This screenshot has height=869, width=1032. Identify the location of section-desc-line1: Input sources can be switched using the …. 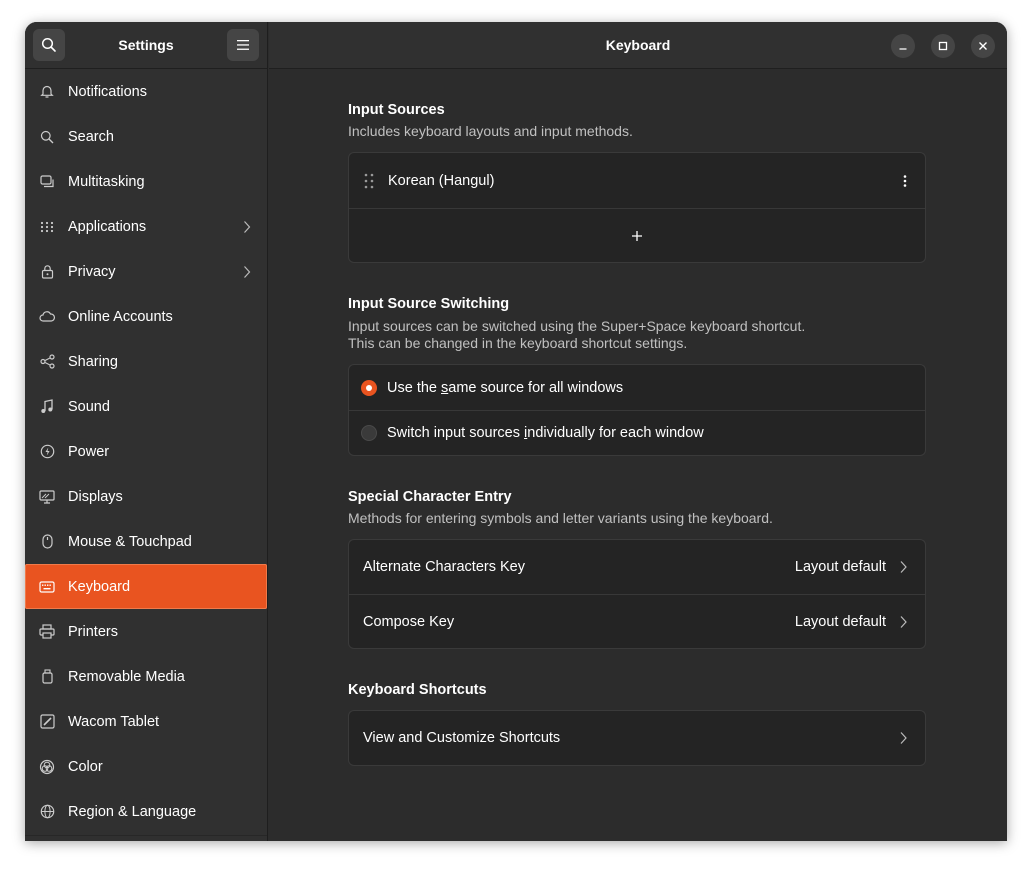
(577, 326).